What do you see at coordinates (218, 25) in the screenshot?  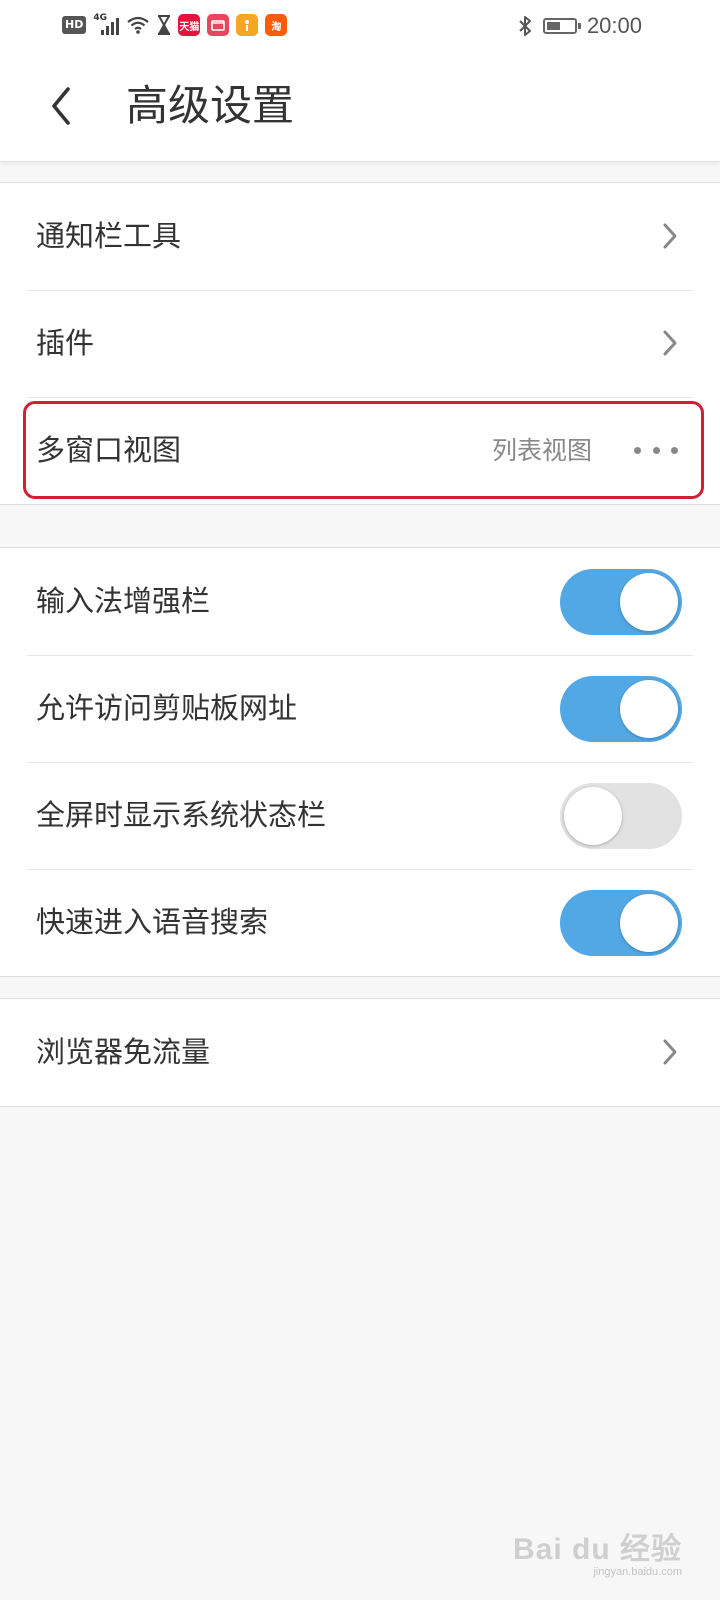 I see `video-app-icon` at bounding box center [218, 25].